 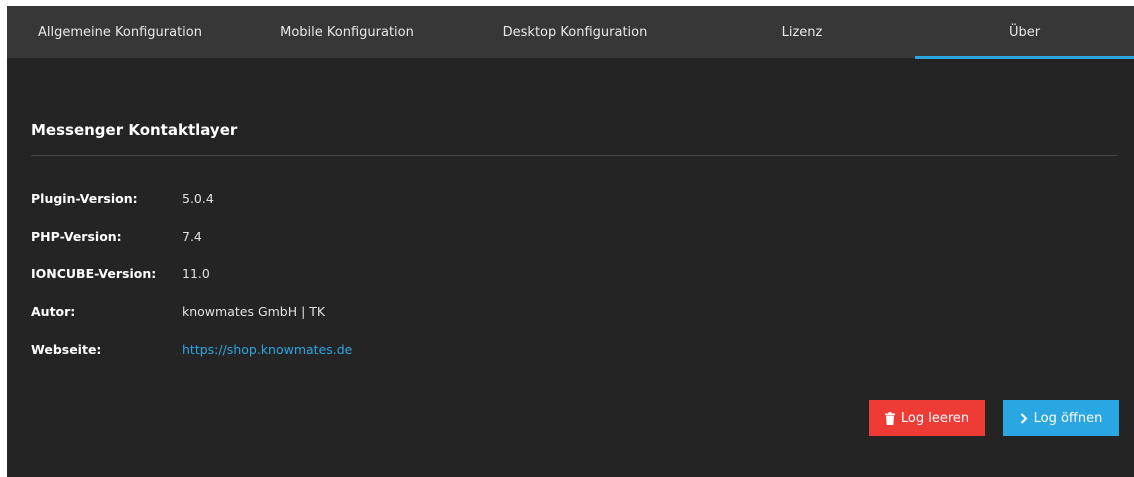 I want to click on section-title: Messenger Kontaktlayer, so click(x=134, y=130).